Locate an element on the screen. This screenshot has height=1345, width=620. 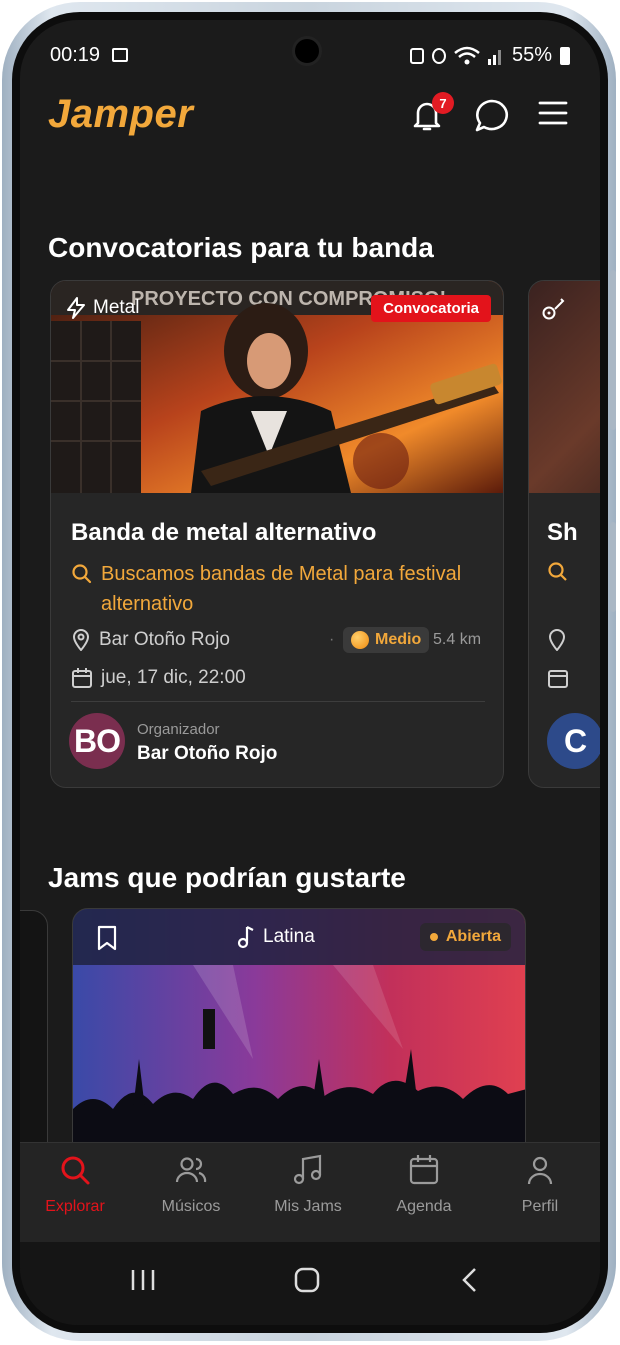
header-actions: 7 is located at coordinates (491, 112).